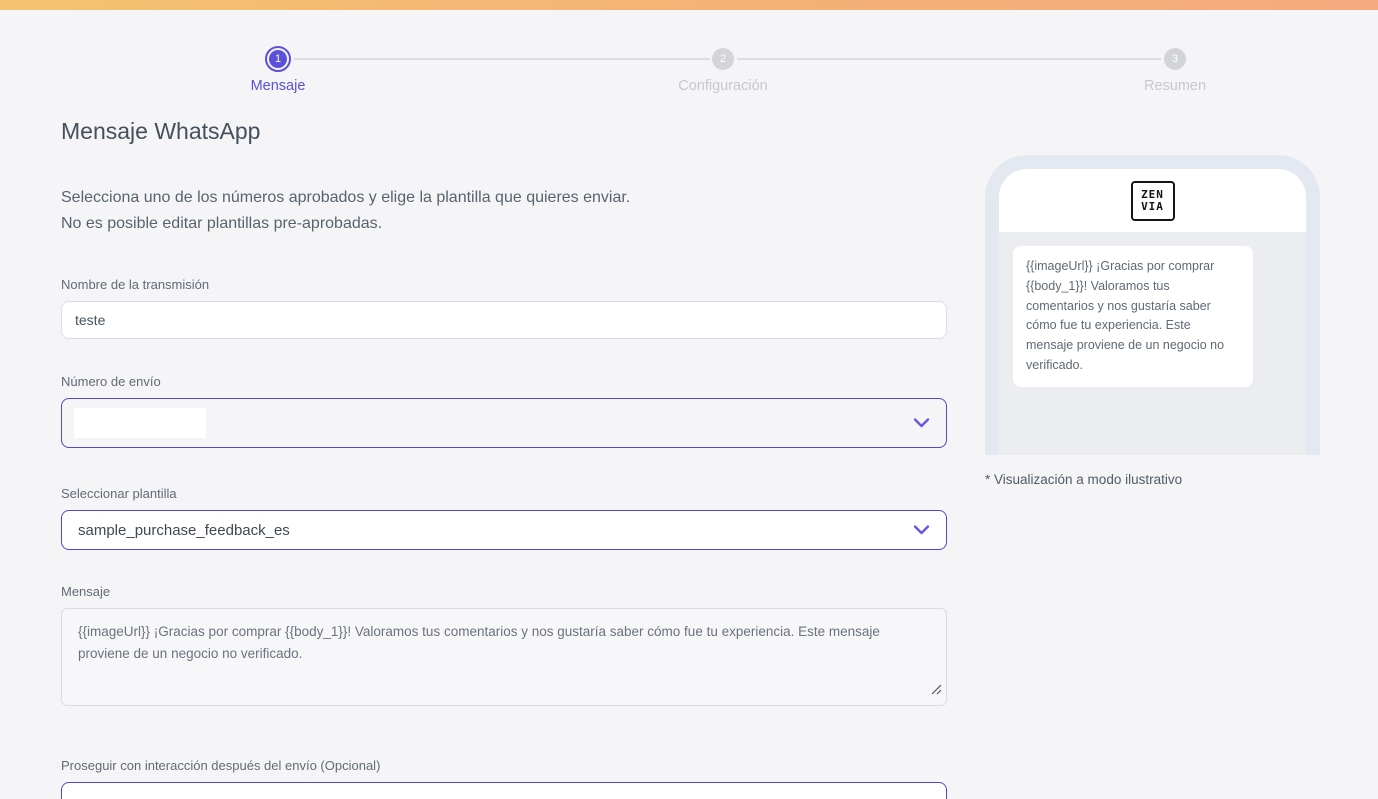 Image resolution: width=1378 pixels, height=799 pixels. Describe the element at coordinates (86, 591) in the screenshot. I see `message-label: Mensaje` at that location.